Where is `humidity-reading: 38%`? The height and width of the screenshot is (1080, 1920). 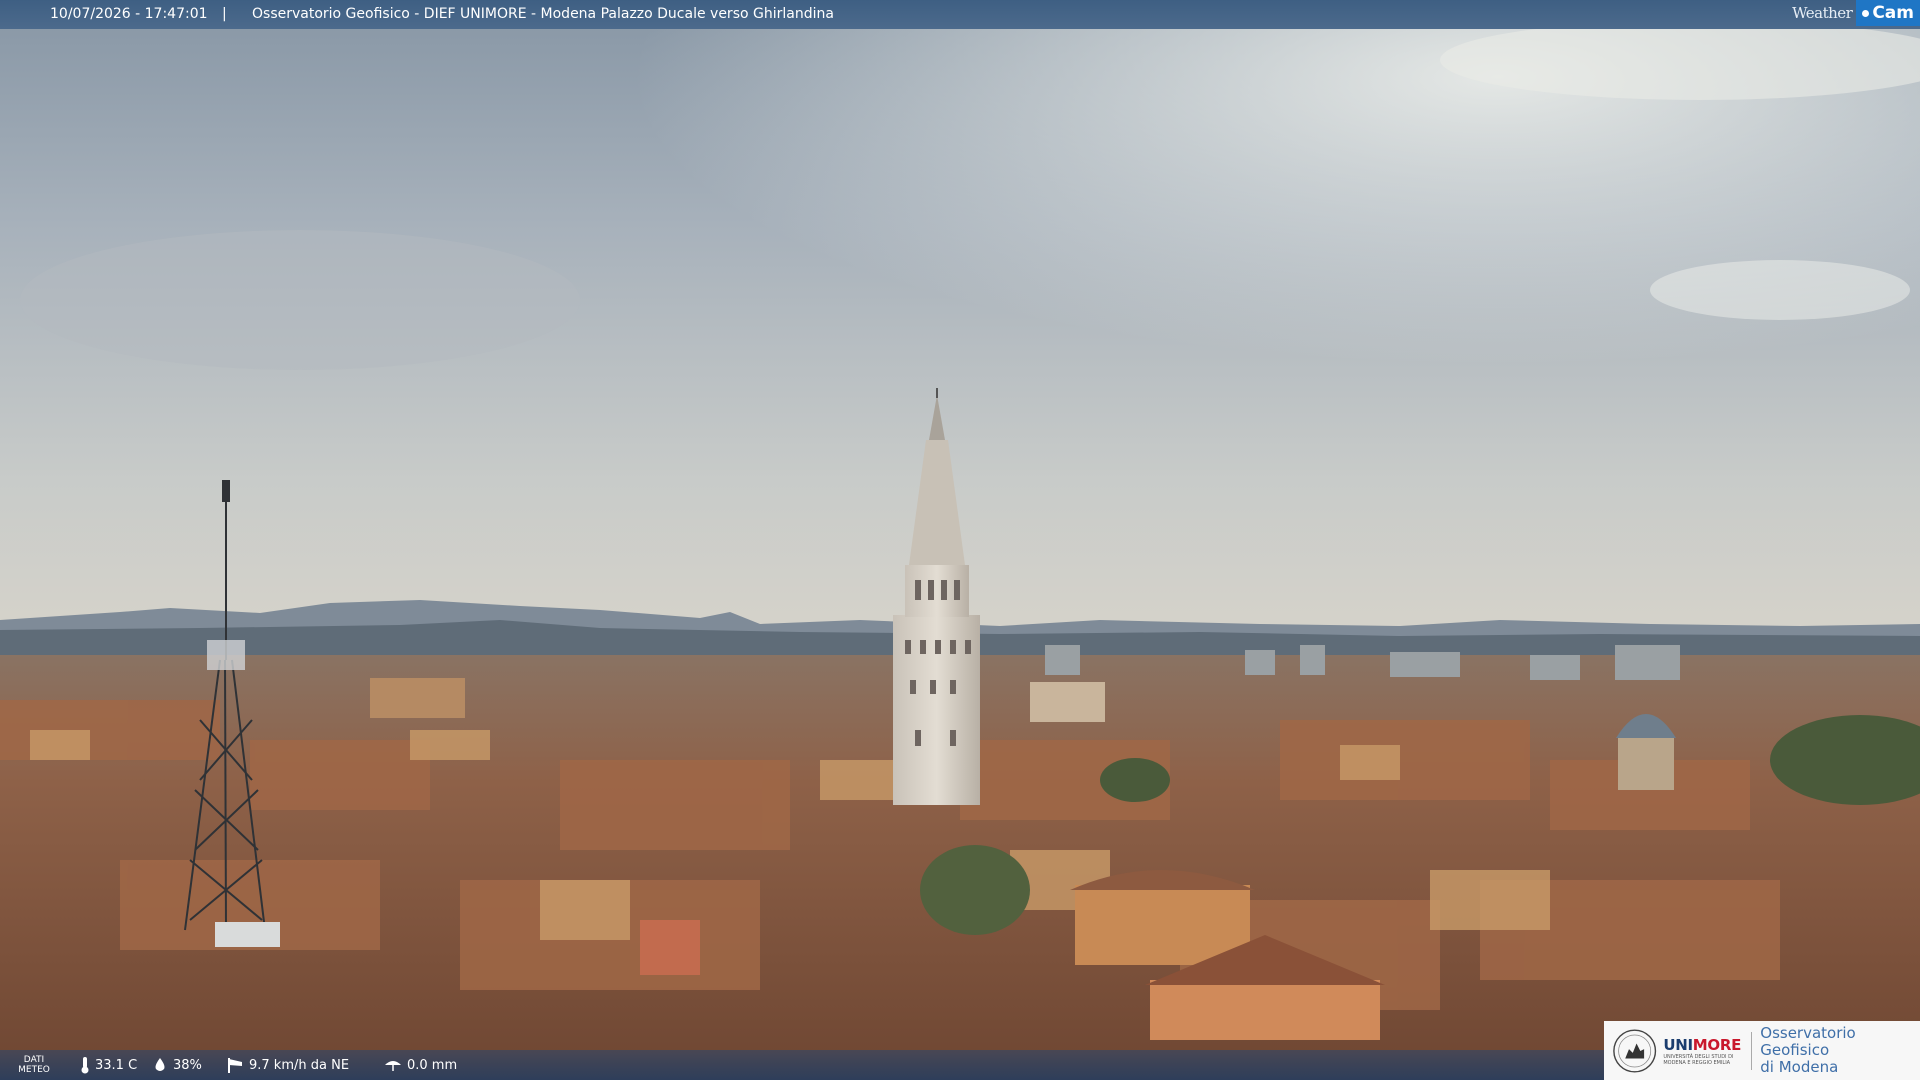
humidity-reading: 38% is located at coordinates (177, 1065).